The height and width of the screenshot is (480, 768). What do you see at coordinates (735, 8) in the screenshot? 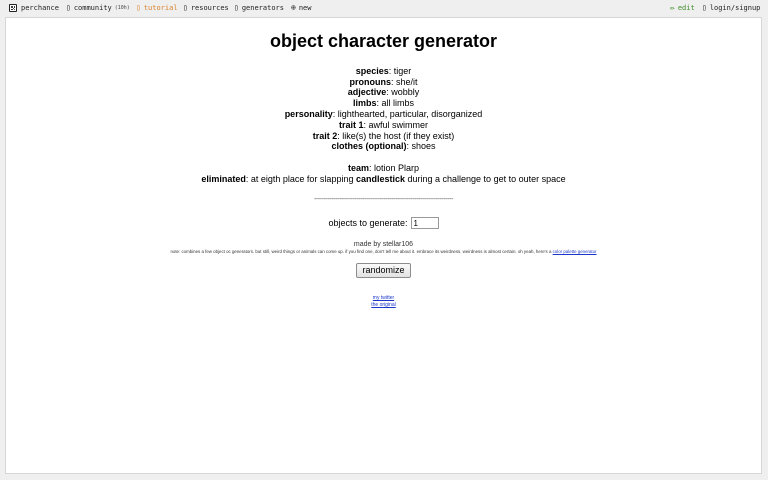
I see `login-label: login/signup` at bounding box center [735, 8].